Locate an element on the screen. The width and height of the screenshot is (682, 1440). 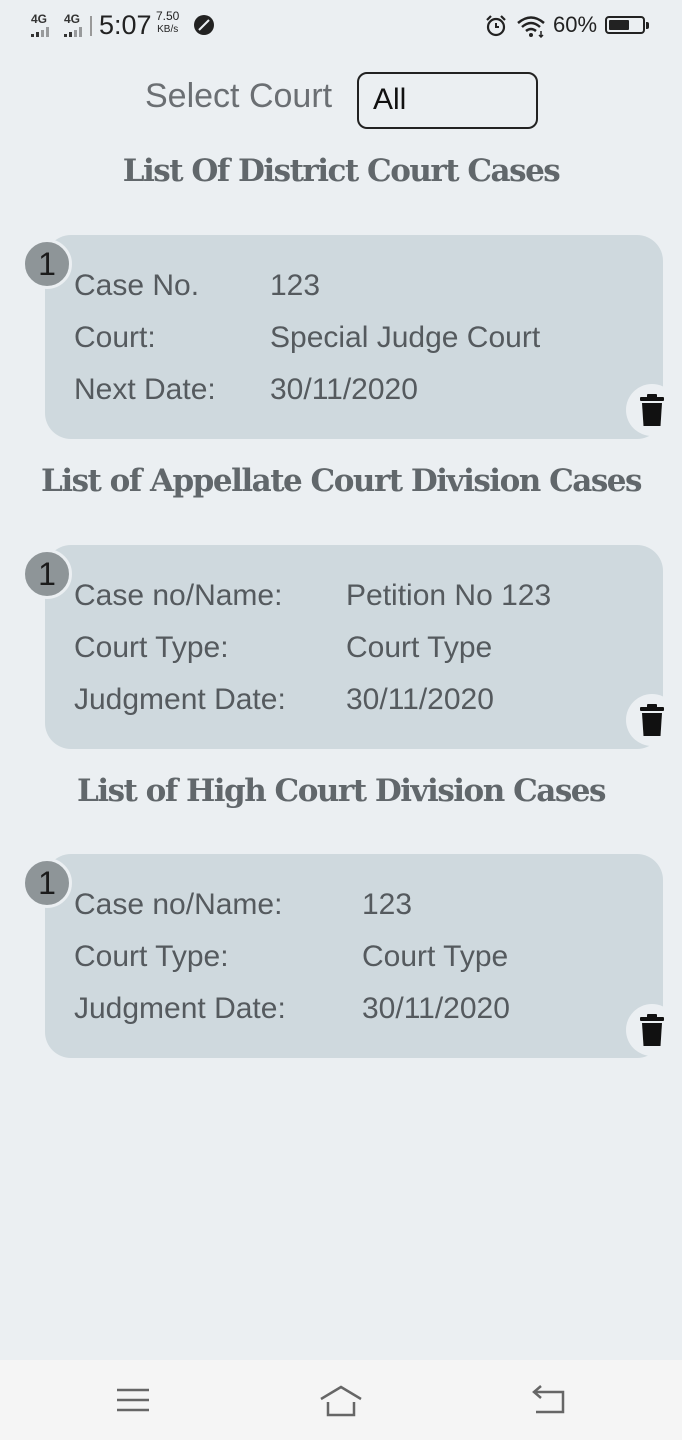
network-type-2: 4G is located at coordinates (72, 19).